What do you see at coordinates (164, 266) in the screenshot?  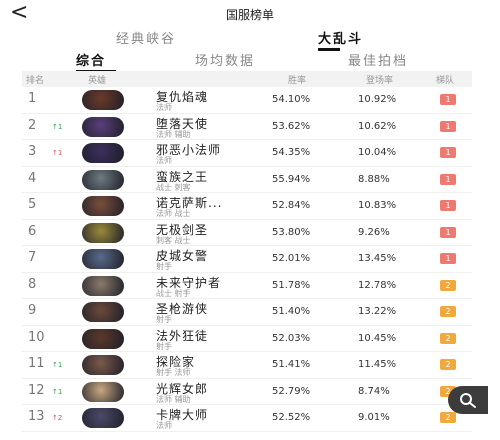 I see `hero-roles: 射手` at bounding box center [164, 266].